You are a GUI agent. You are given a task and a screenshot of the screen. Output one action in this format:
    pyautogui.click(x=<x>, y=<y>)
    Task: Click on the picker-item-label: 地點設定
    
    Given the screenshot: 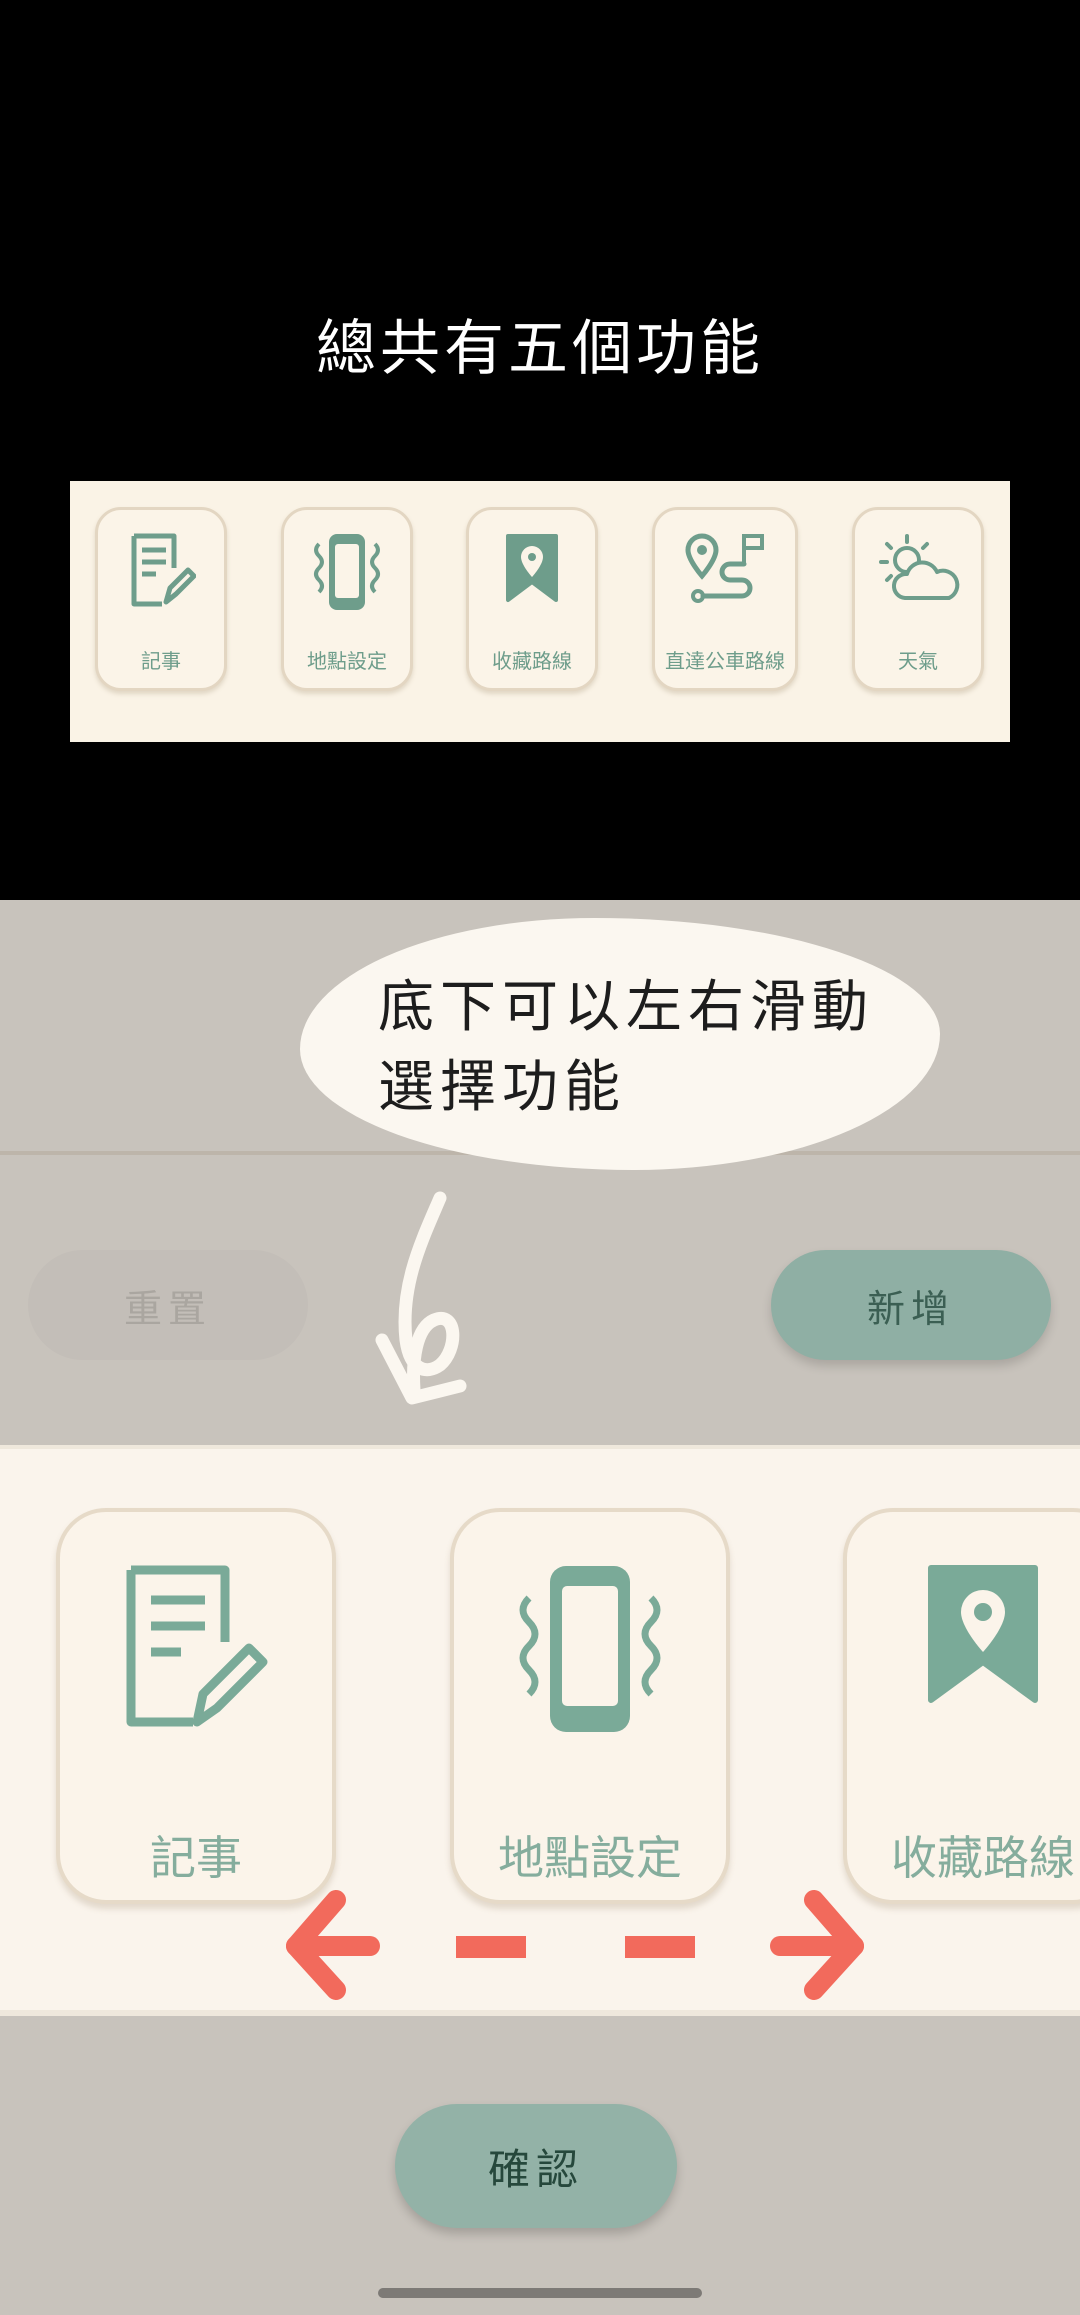 What is the action you would take?
    pyautogui.click(x=590, y=1858)
    